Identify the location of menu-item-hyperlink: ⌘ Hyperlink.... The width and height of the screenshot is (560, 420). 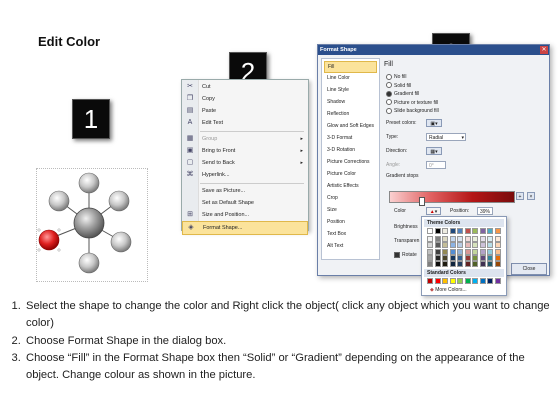
(245, 175).